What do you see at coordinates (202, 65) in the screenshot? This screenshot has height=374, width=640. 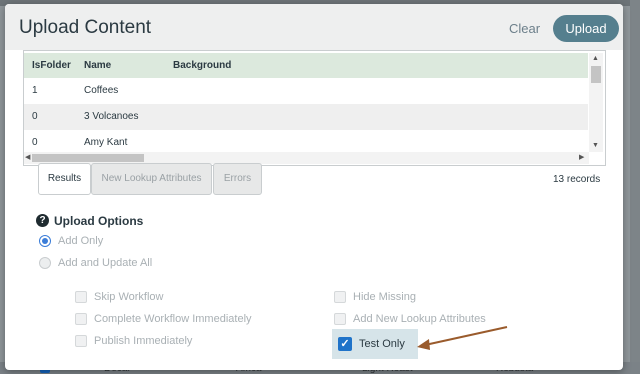 I see `column-header-background: Background` at bounding box center [202, 65].